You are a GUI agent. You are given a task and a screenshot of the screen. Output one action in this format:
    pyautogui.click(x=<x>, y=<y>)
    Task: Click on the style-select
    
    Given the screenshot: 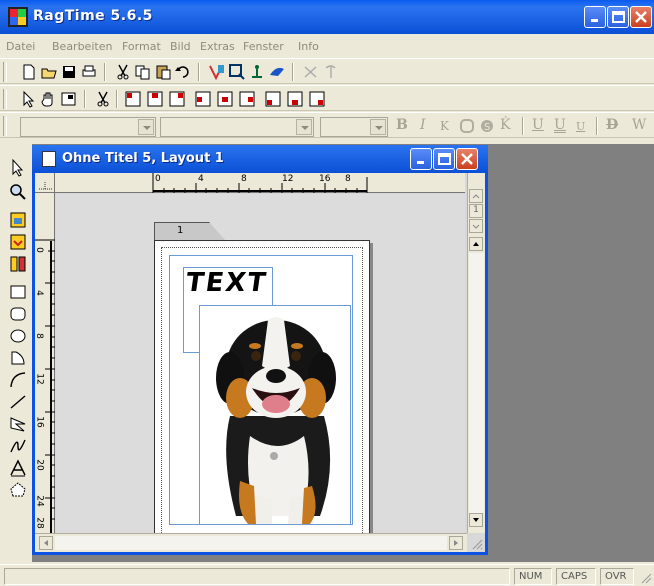 What is the action you would take?
    pyautogui.click(x=88, y=127)
    